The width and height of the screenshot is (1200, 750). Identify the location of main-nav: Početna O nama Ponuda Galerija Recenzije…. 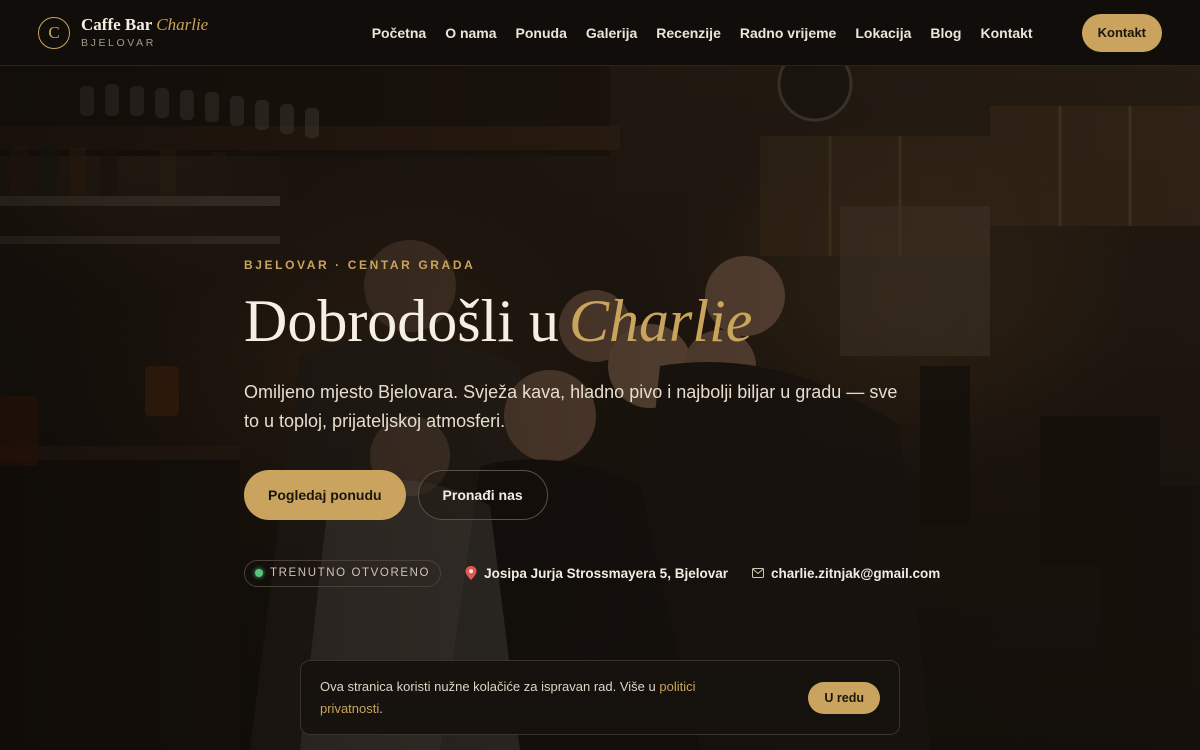
(767, 32).